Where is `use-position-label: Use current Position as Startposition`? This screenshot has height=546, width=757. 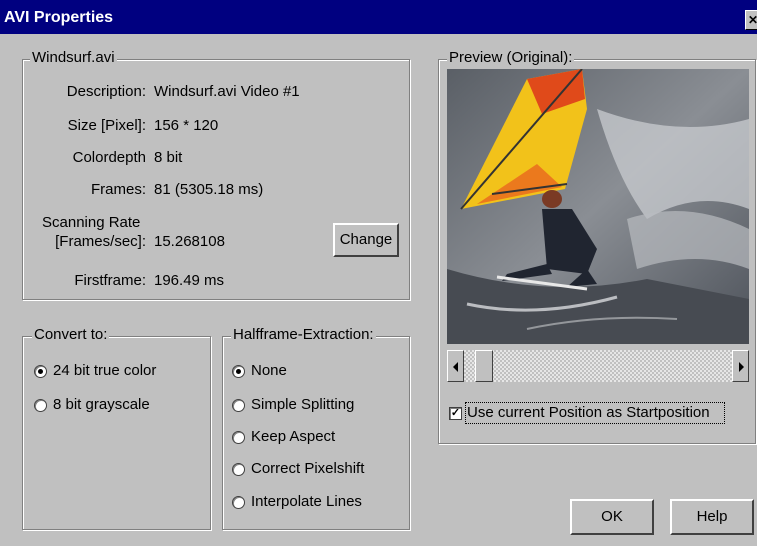 use-position-label: Use current Position as Startposition is located at coordinates (588, 412).